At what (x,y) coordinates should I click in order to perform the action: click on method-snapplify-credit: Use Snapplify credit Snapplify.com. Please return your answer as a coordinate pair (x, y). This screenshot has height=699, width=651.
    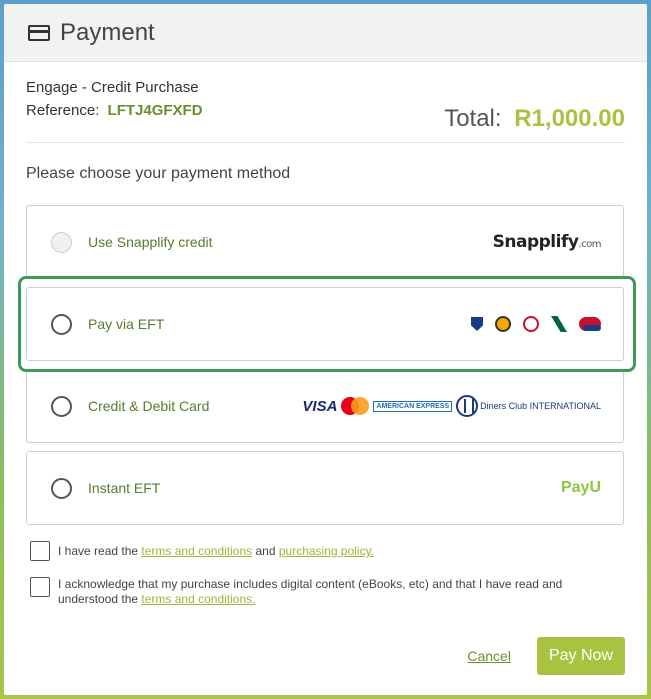
    Looking at the image, I should click on (325, 242).